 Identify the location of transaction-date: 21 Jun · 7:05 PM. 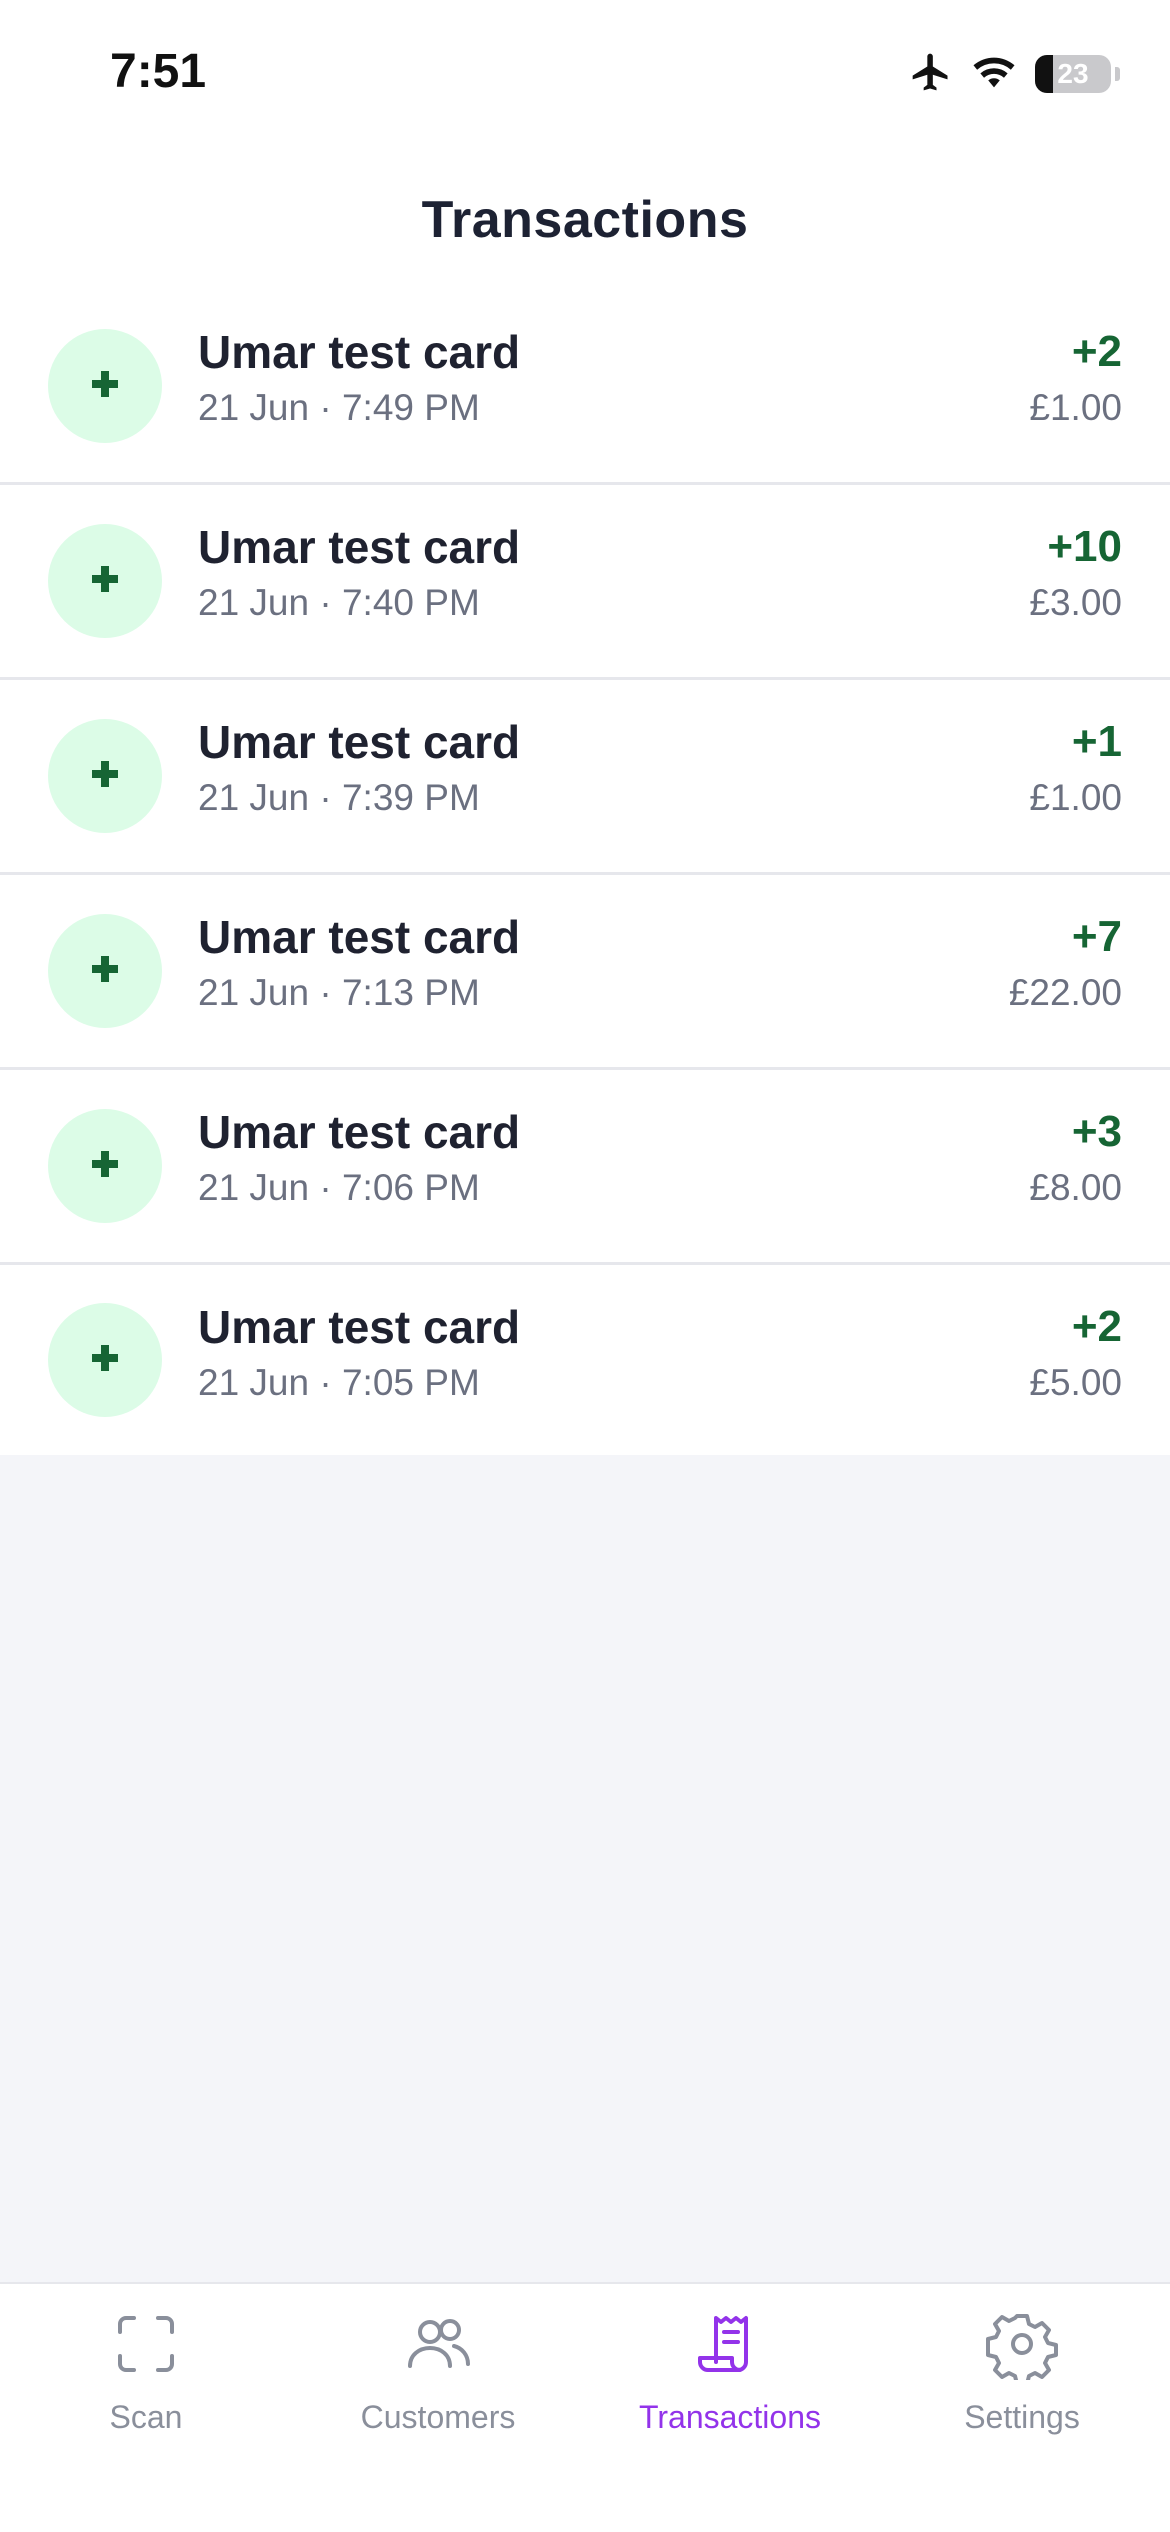
(339, 1382).